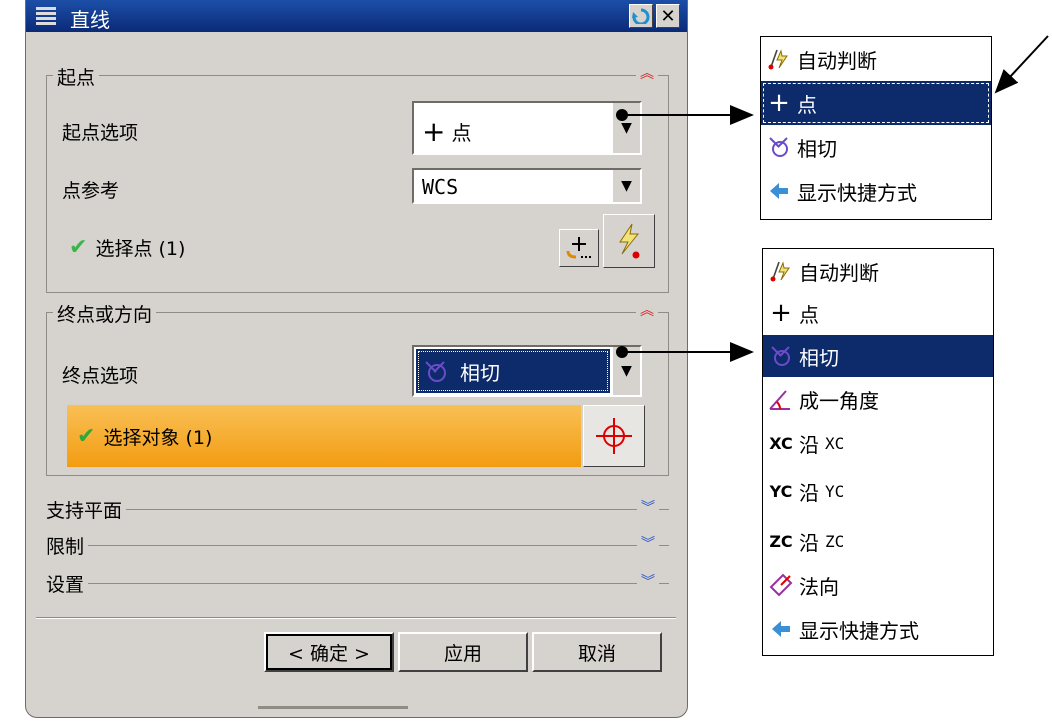 Image resolution: width=1052 pixels, height=727 pixels. I want to click on crosshair-icon, so click(614, 436).